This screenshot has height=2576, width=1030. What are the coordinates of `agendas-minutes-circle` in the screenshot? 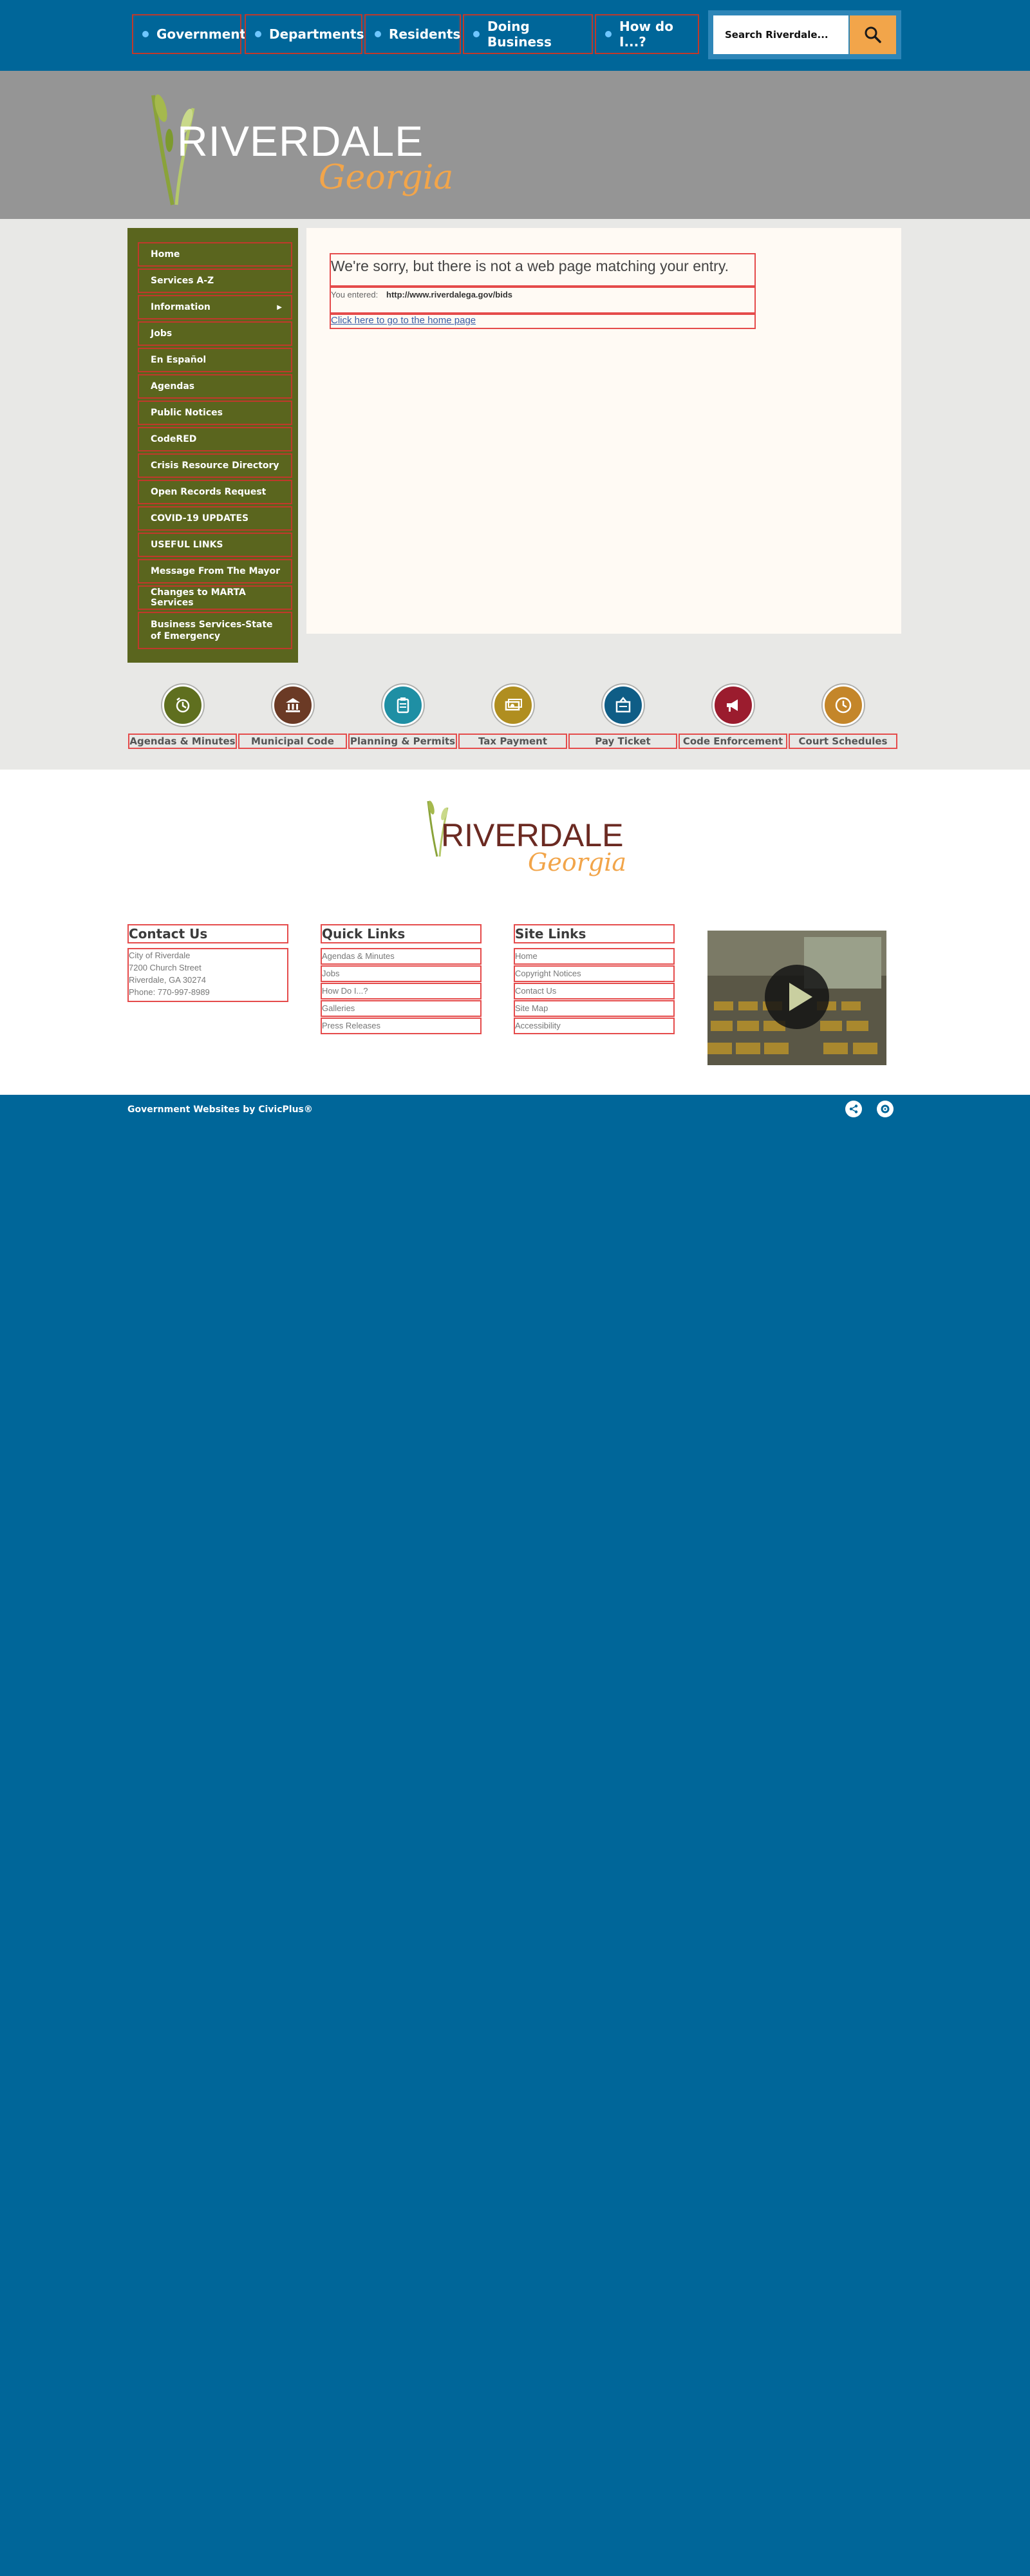 It's located at (182, 706).